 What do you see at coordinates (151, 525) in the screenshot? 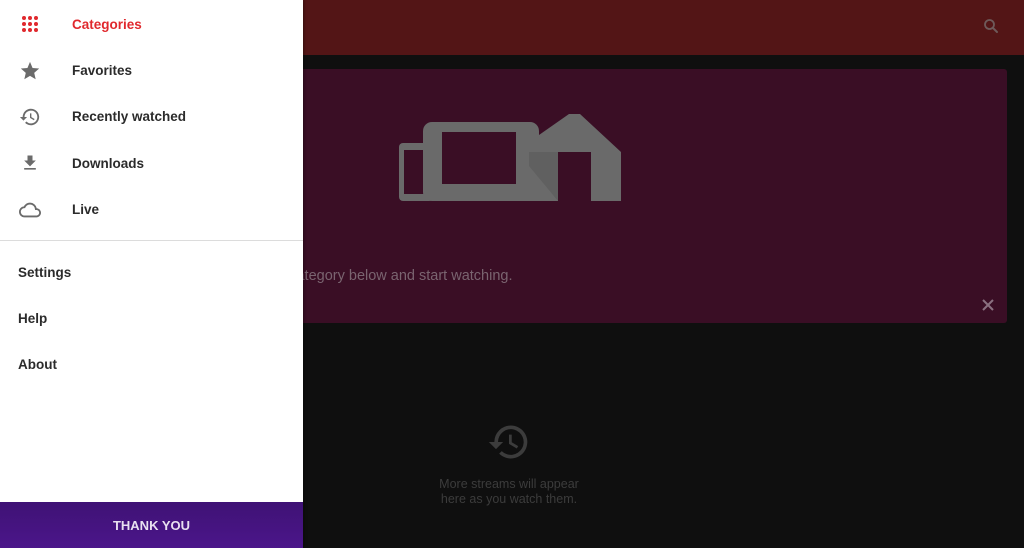
I see `thank-you-button: THANK YOU` at bounding box center [151, 525].